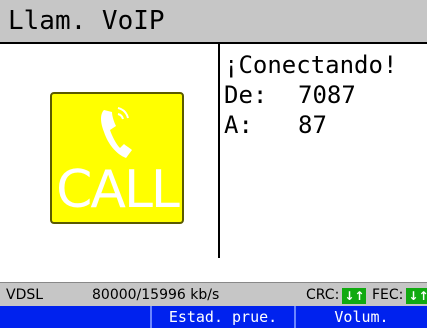 The height and width of the screenshot is (328, 427). Describe the element at coordinates (86, 21) in the screenshot. I see `page-title: Llam. VoIP` at that location.